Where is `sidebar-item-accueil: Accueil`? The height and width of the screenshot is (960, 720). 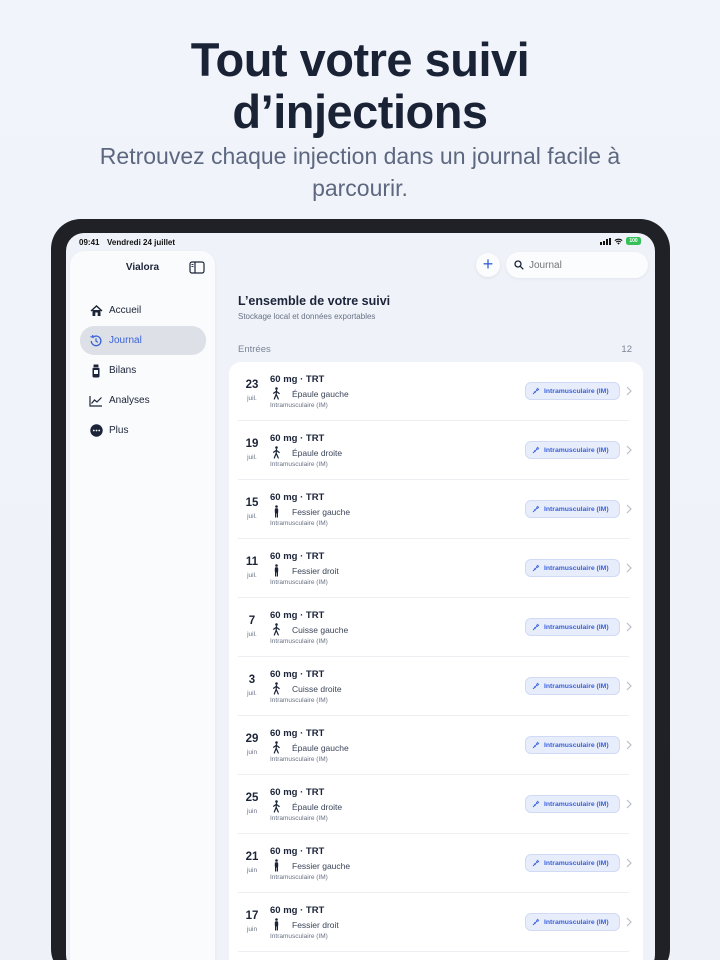 sidebar-item-accueil: Accueil is located at coordinates (143, 310).